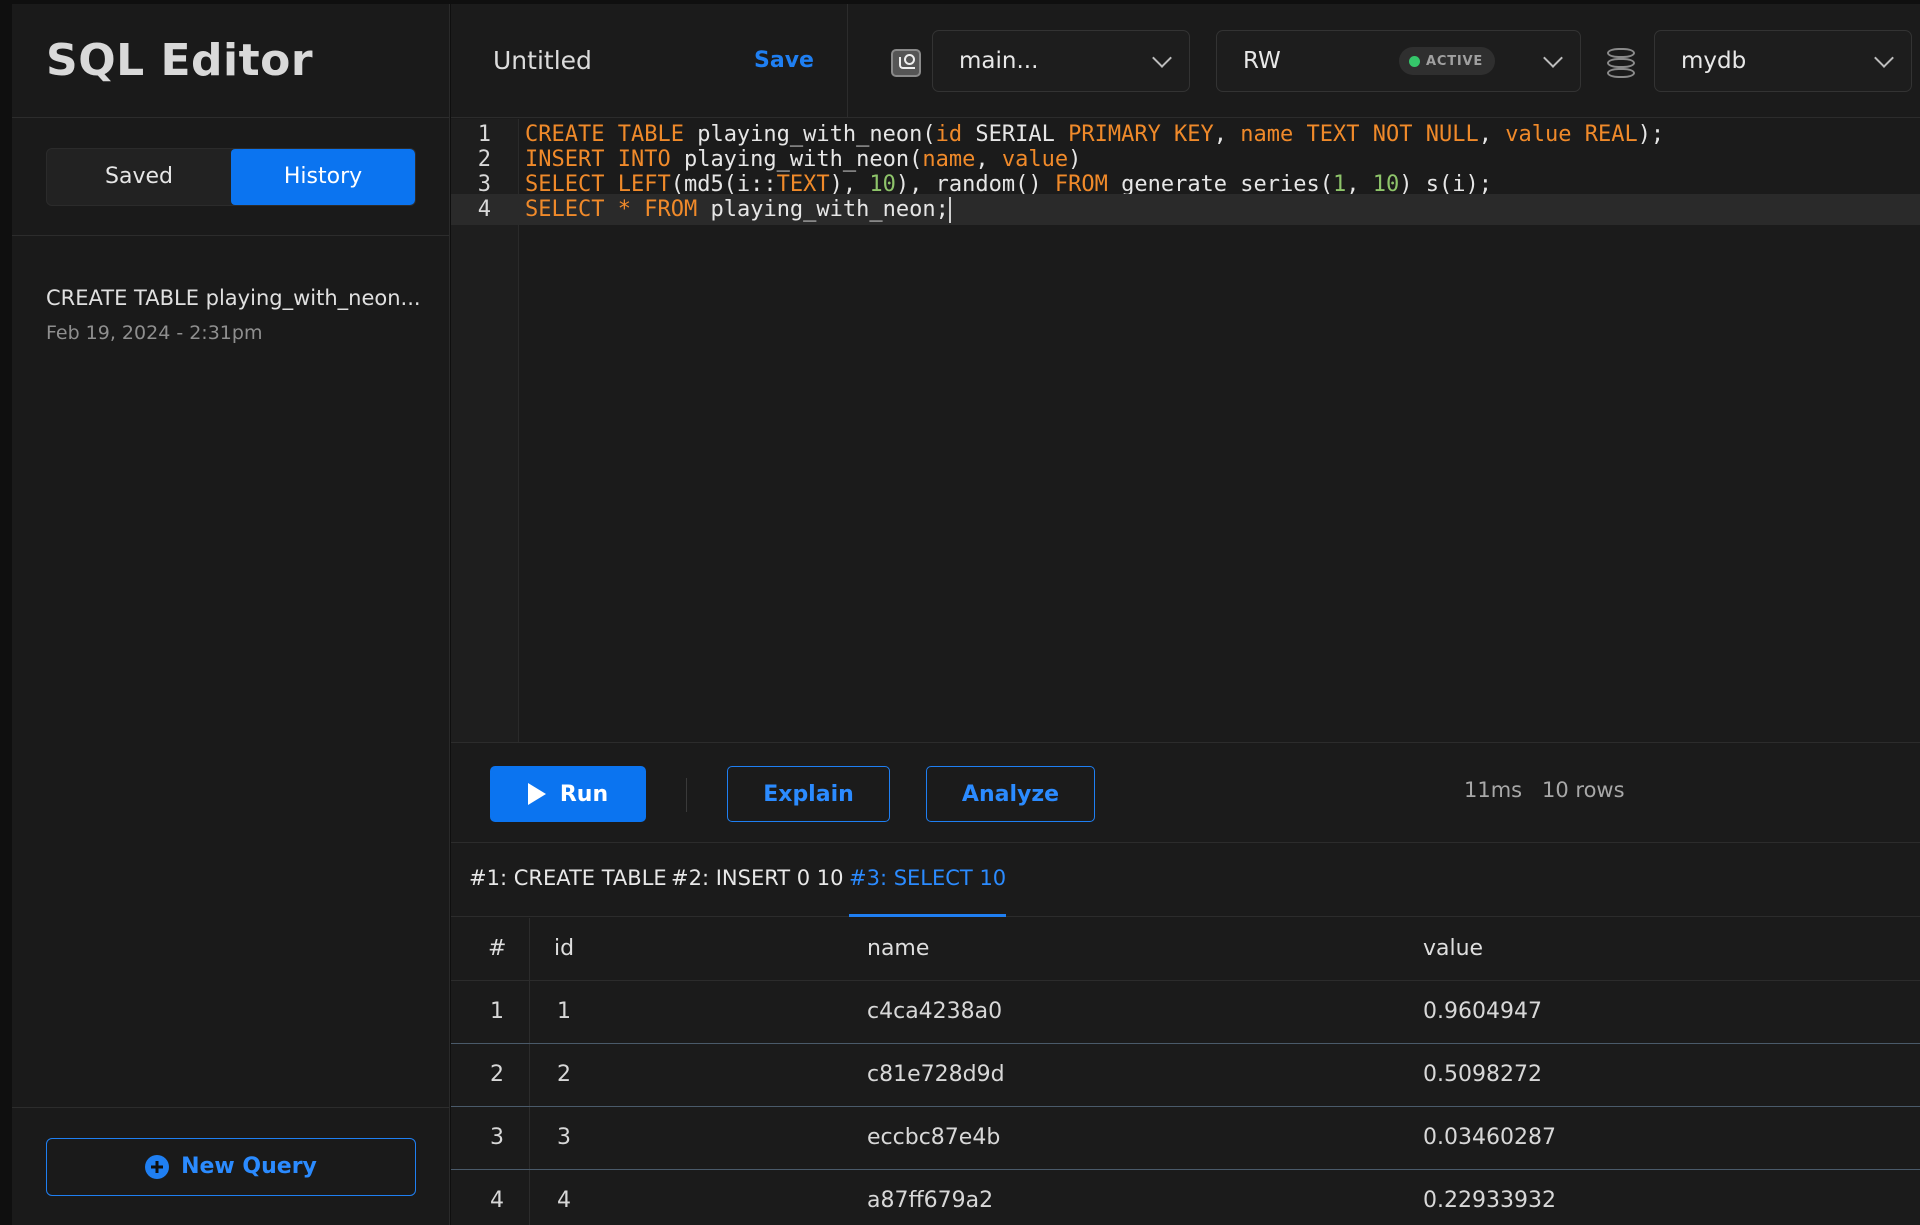 The image size is (1920, 1225). What do you see at coordinates (1185, 949) in the screenshot?
I see `table-header-row: # id name value` at bounding box center [1185, 949].